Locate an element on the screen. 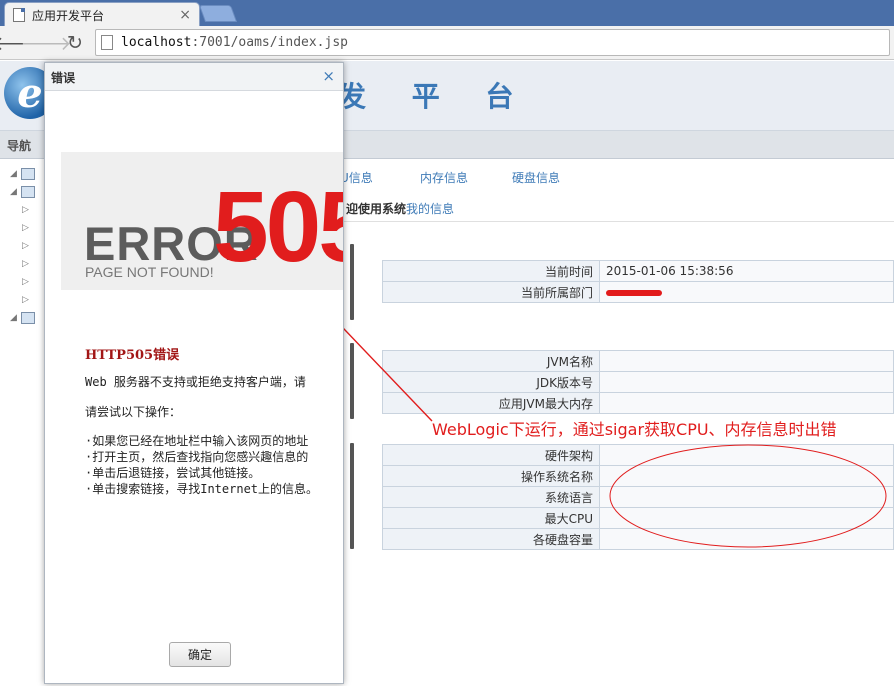 Image resolution: width=894 pixels, height=686 pixels. table-row: 硬件架构 is located at coordinates (638, 455).